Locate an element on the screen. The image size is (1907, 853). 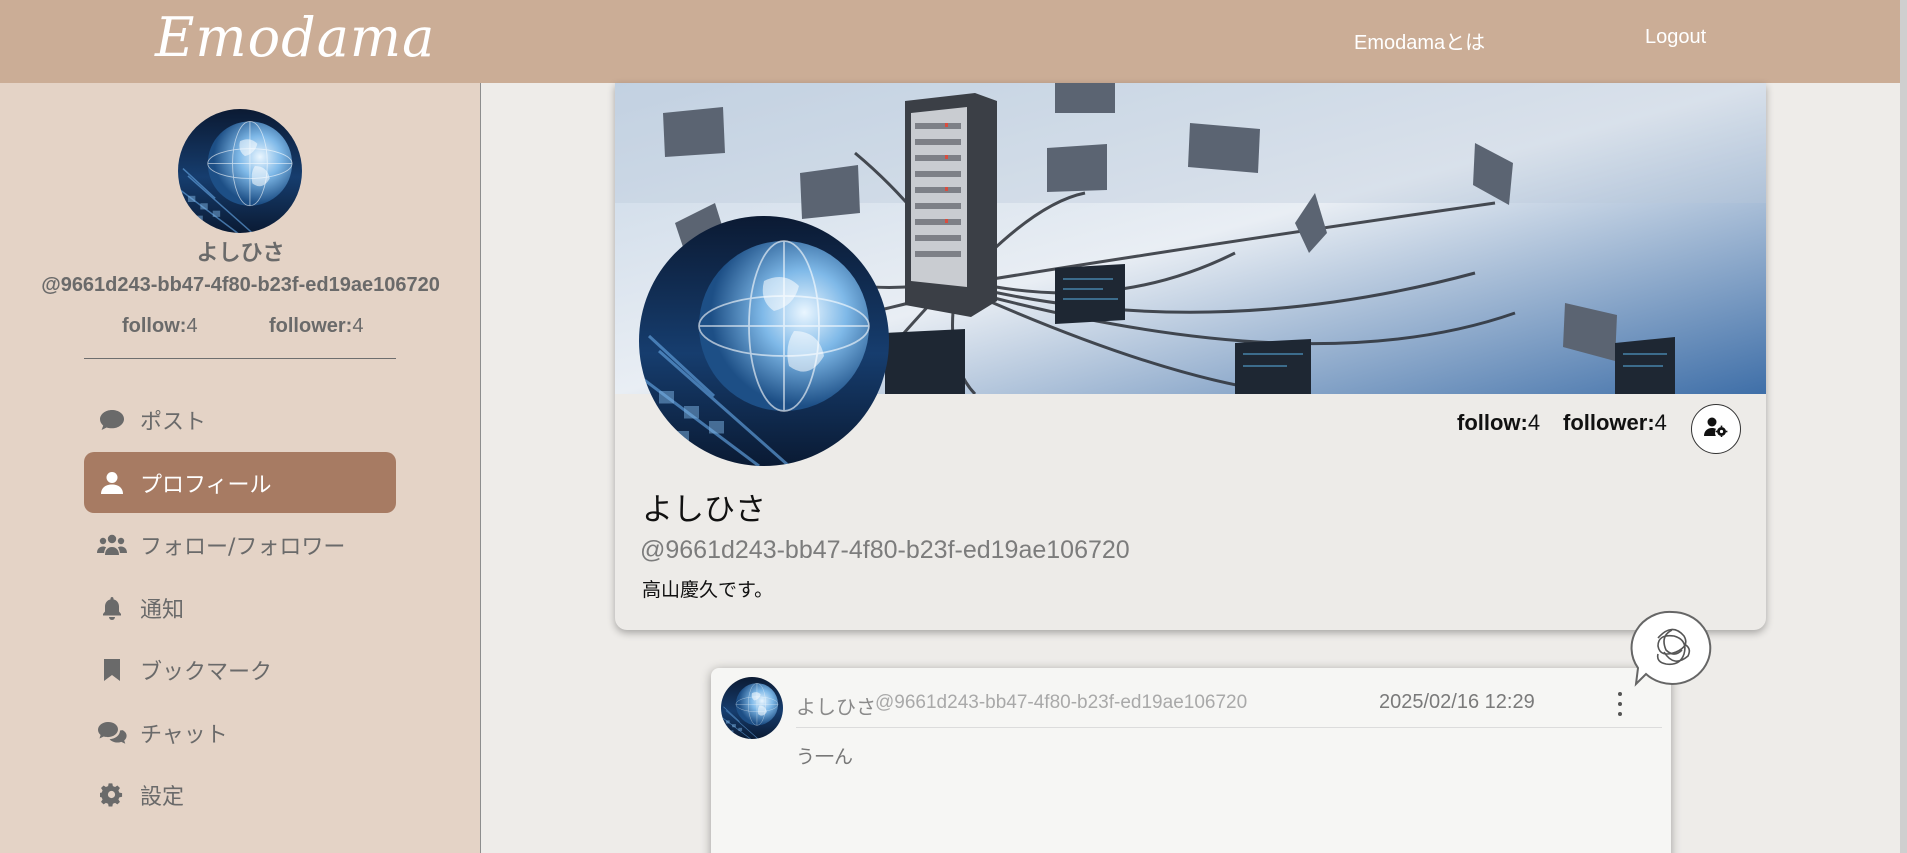
bookmark-icon is located at coordinates (112, 670).